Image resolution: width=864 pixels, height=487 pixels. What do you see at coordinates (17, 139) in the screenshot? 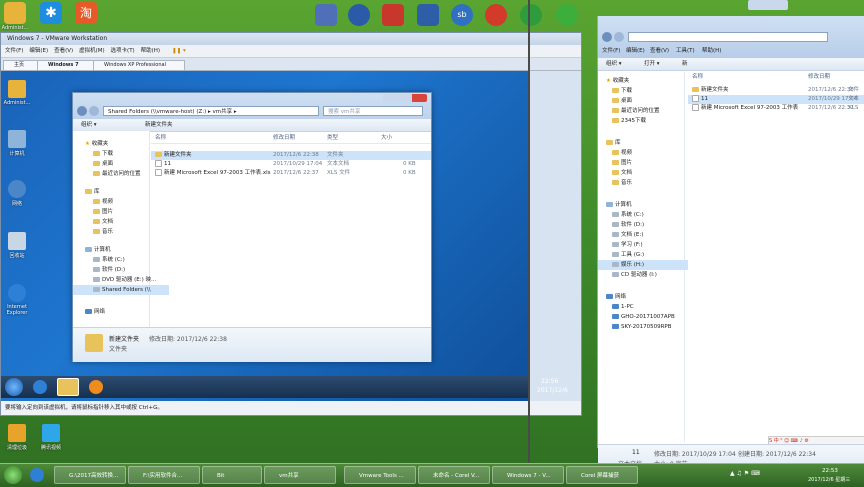
I see `guest-computer-icon` at bounding box center [17, 139].